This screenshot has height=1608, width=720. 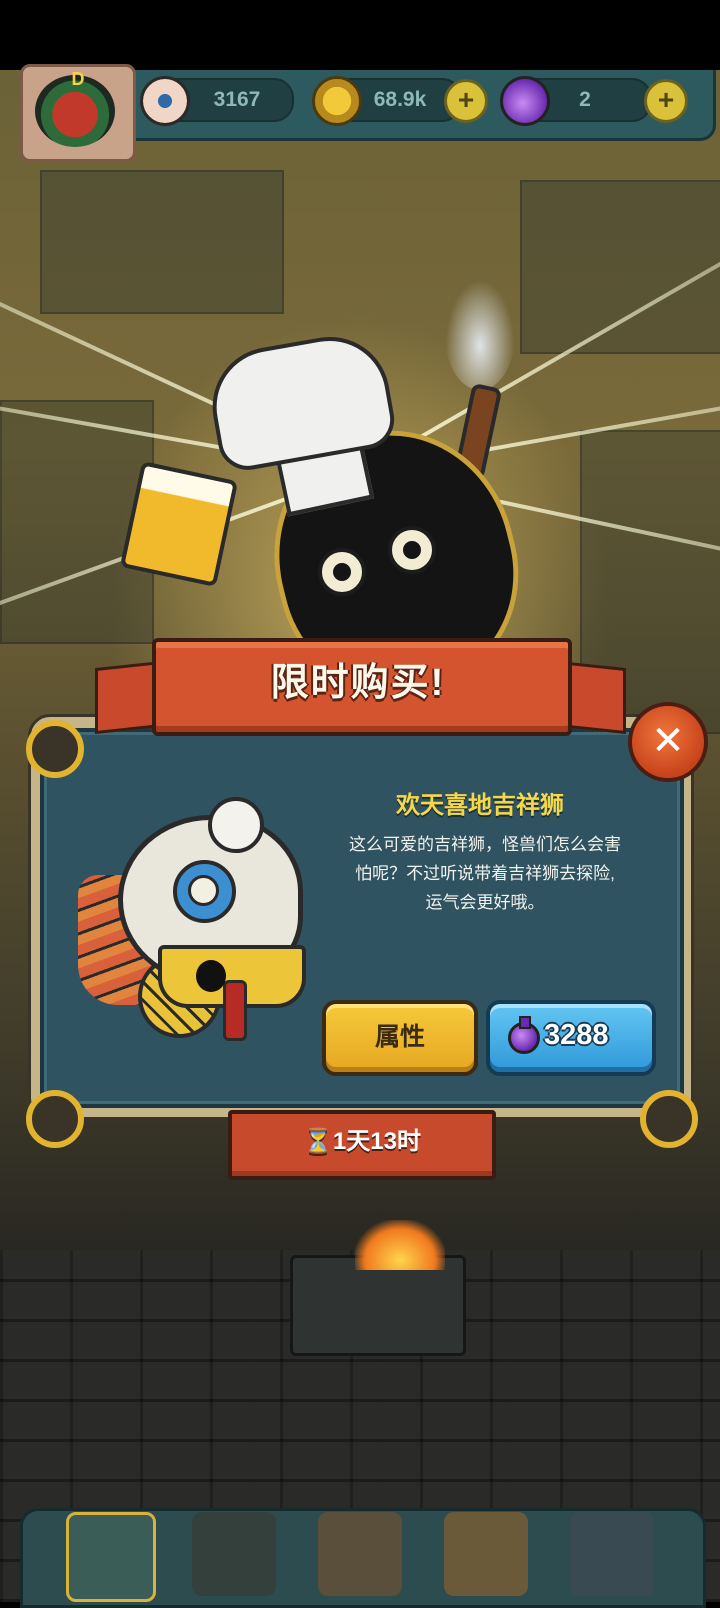 What do you see at coordinates (360, 1554) in the screenshot?
I see `nav-item-book` at bounding box center [360, 1554].